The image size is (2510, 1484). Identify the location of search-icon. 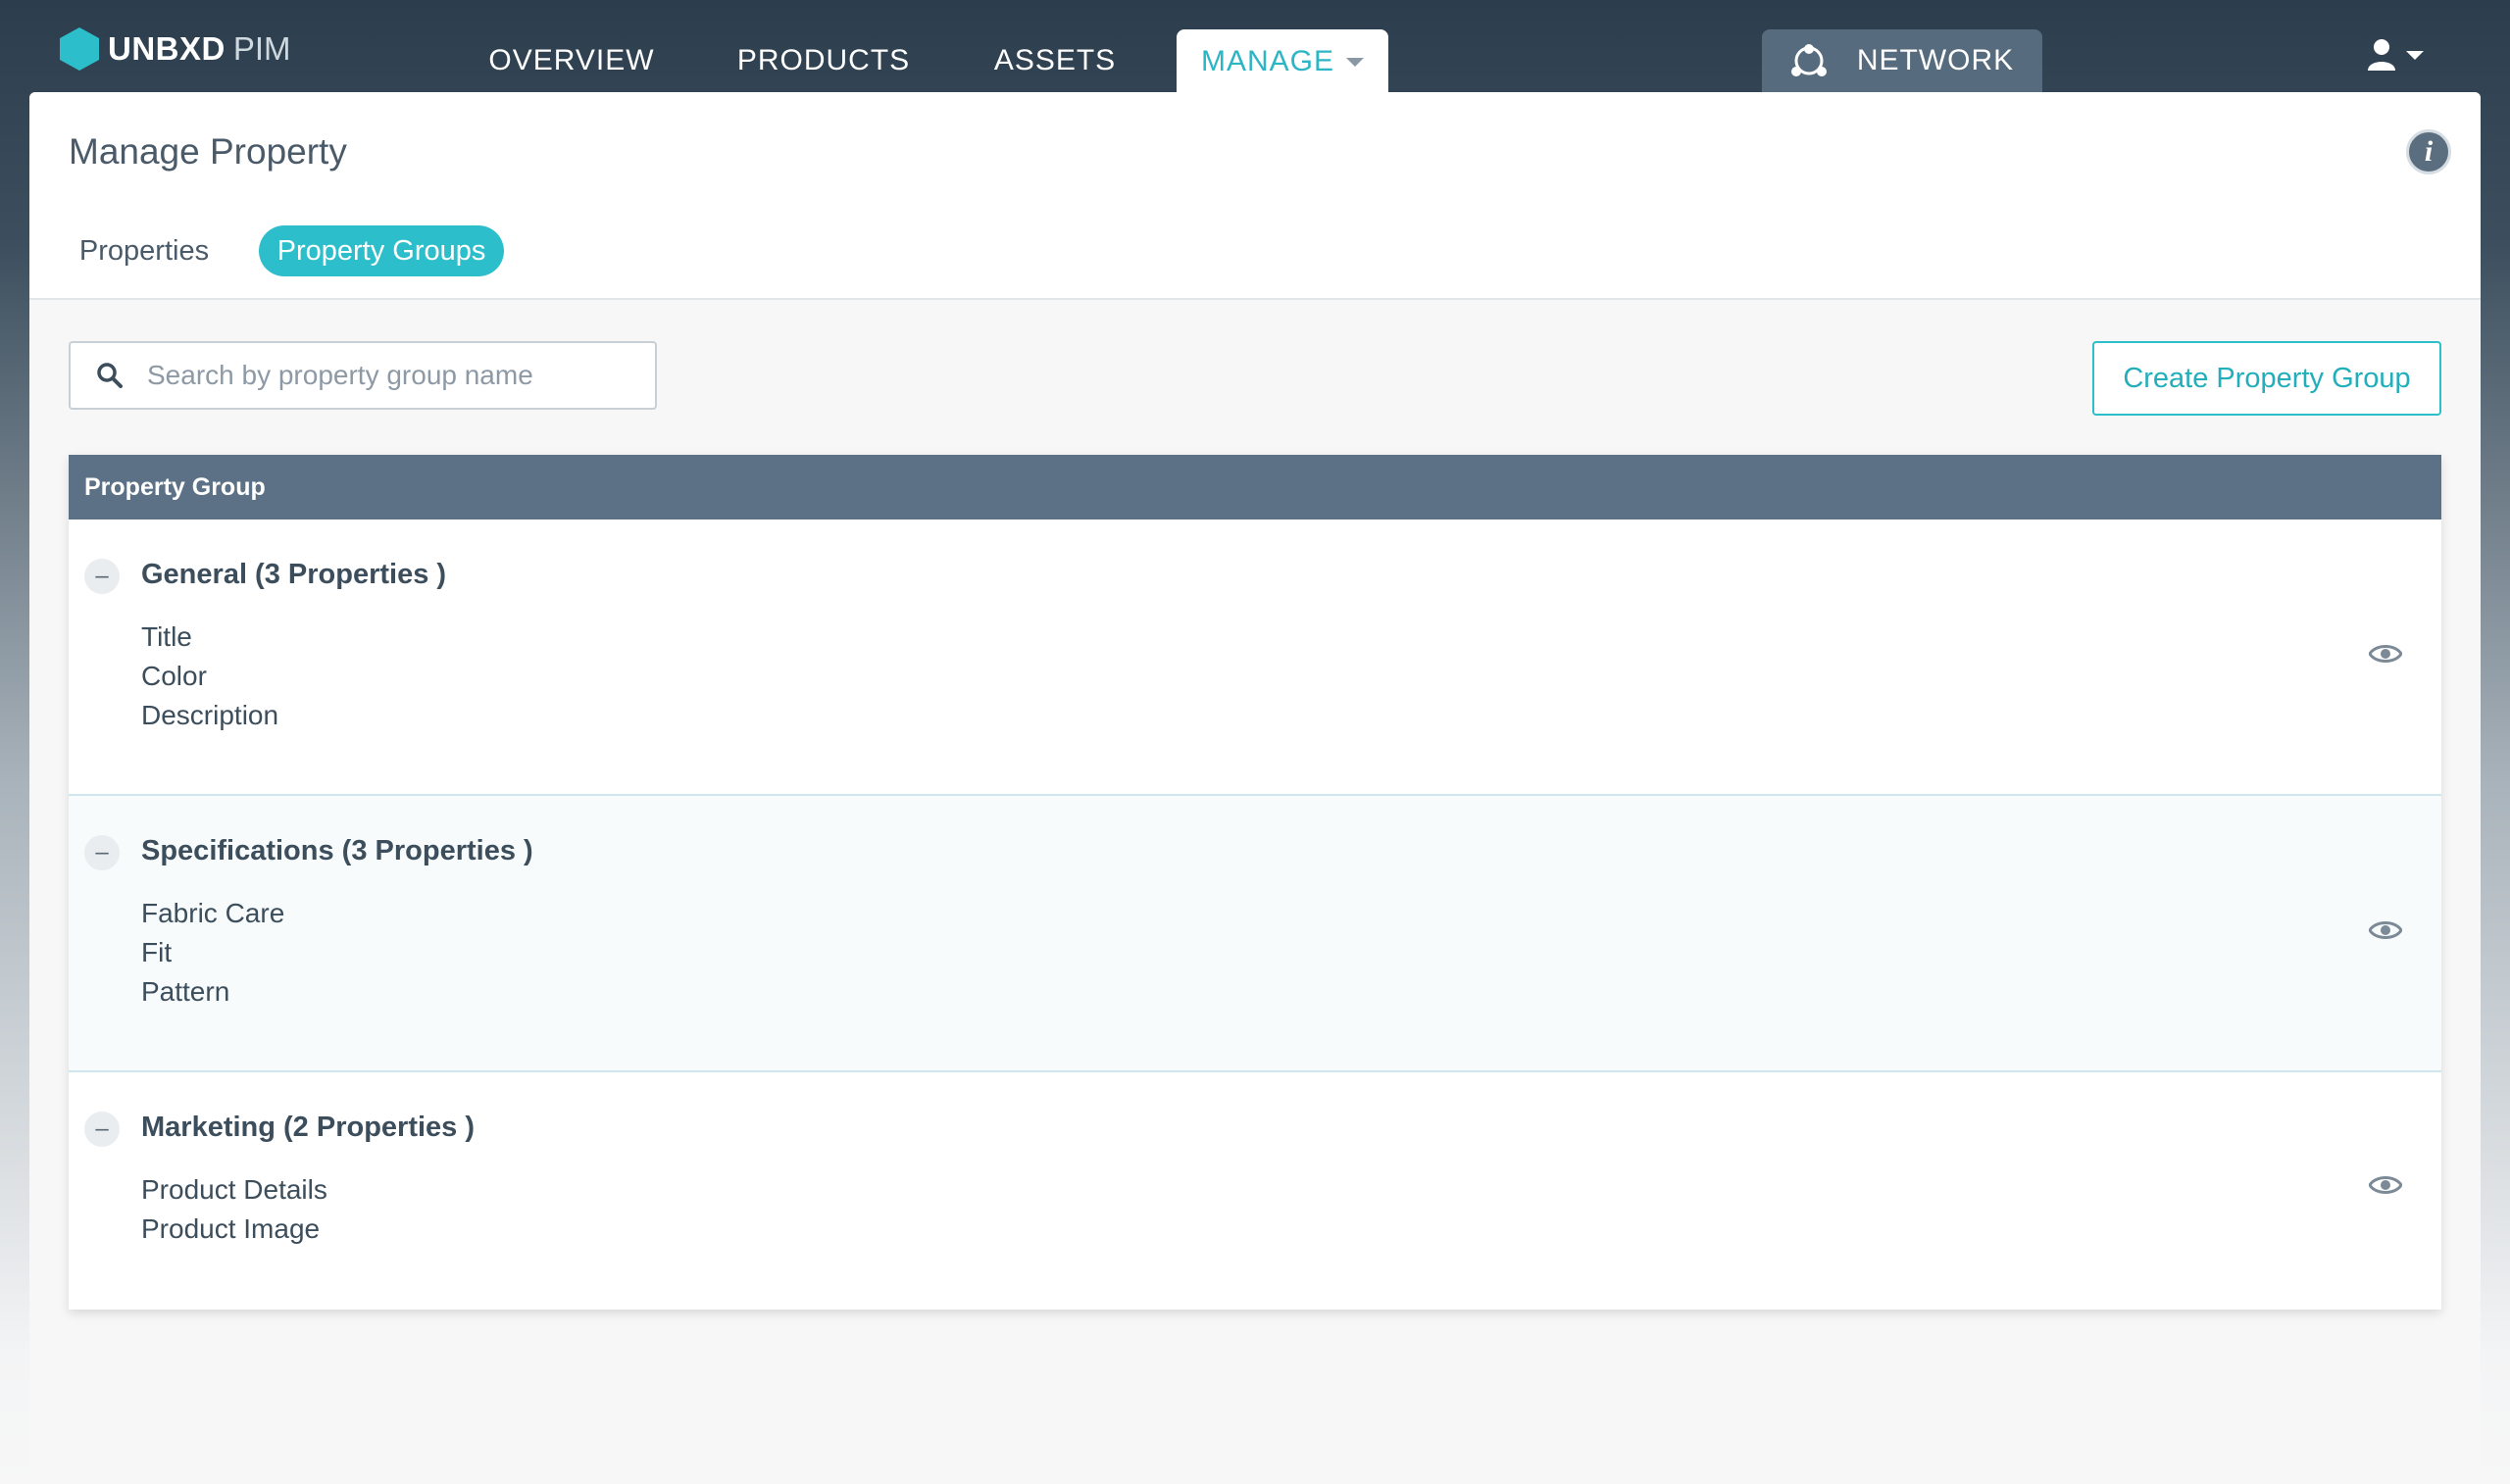
(110, 375).